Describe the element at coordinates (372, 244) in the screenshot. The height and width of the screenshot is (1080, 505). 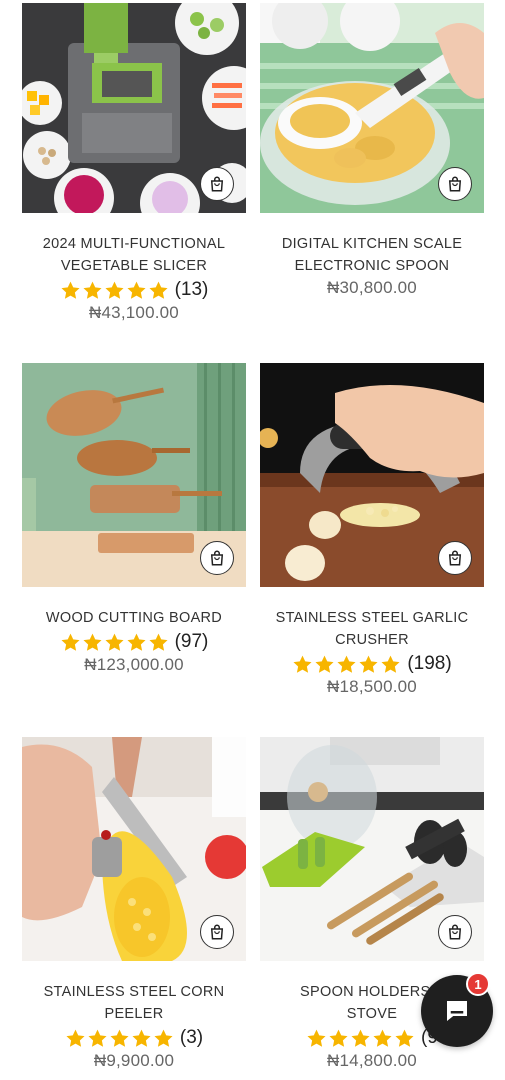
I see `product-title-line: DIGITAL KITCHEN SCALE` at that location.